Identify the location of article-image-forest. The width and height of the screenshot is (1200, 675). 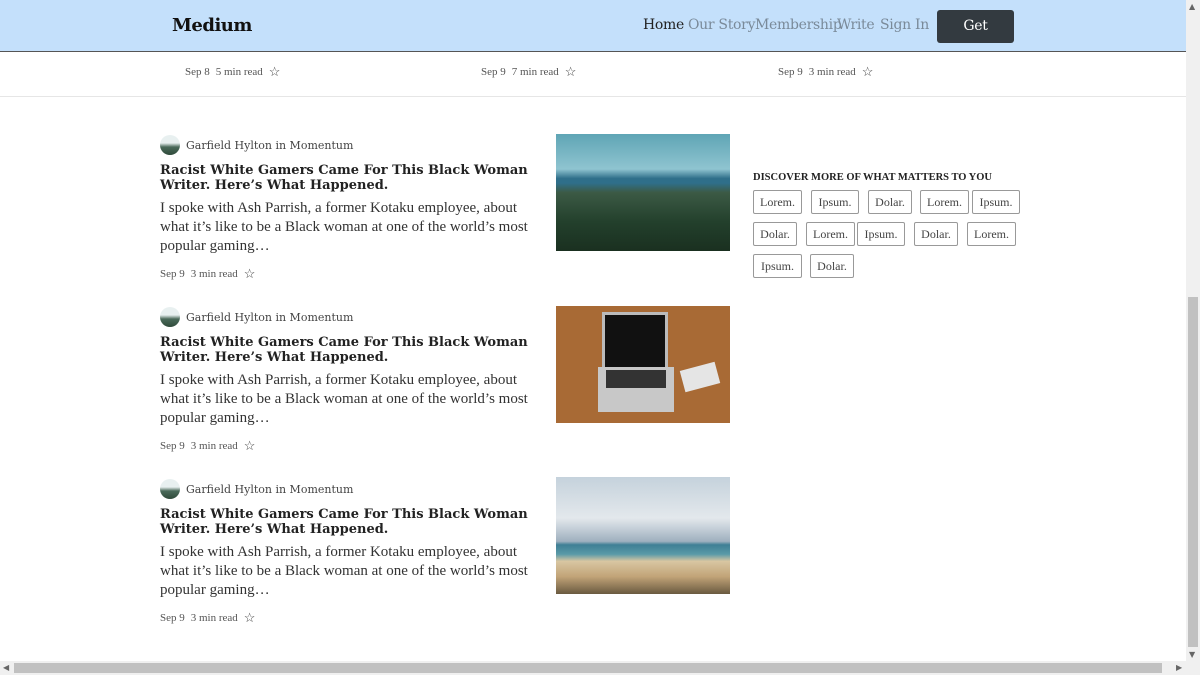
(643, 192).